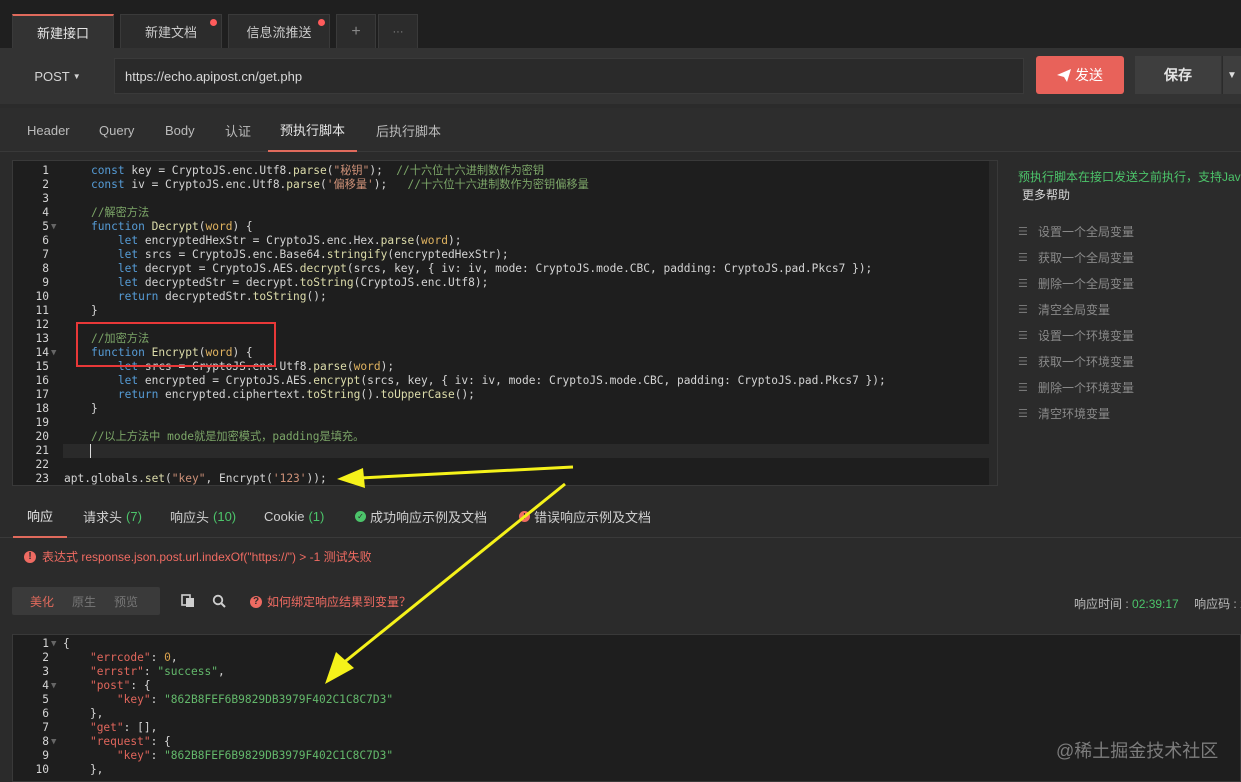 This screenshot has width=1241, height=782. Describe the element at coordinates (294, 516) in the screenshot. I see `rtab-cookie: Cookie (1)` at that location.